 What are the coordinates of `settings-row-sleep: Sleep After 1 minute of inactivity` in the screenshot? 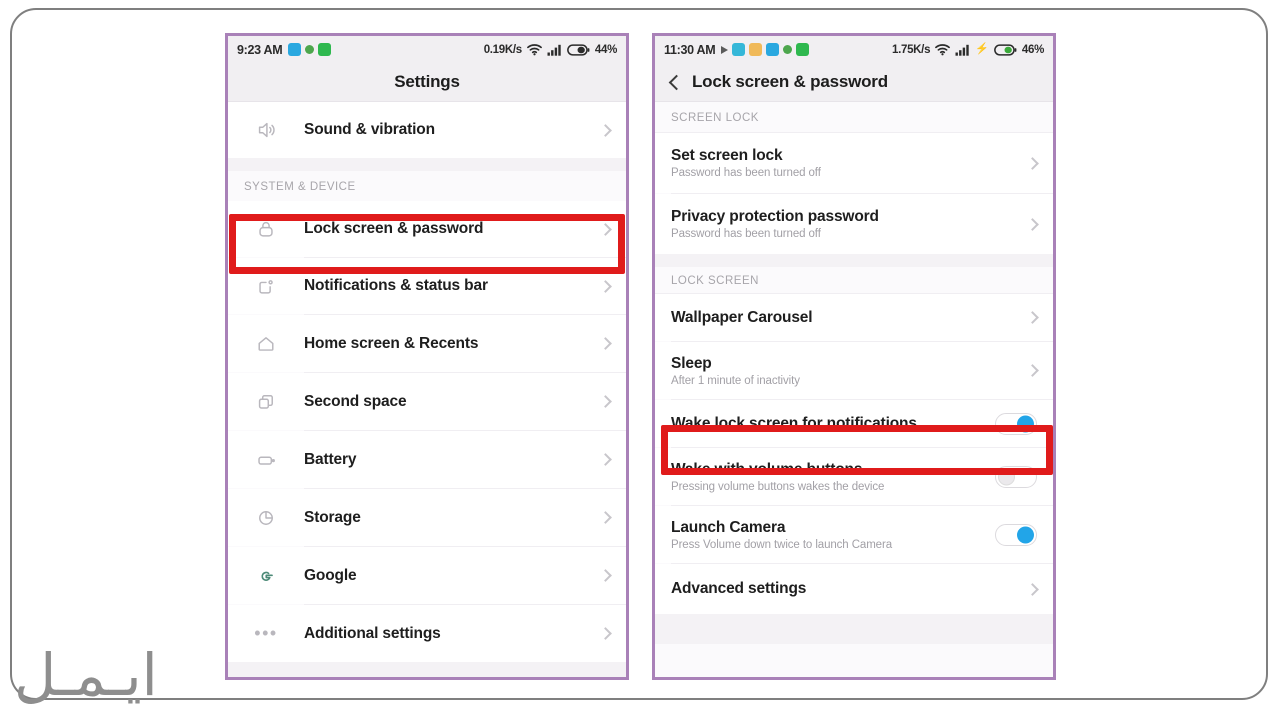 It's located at (854, 370).